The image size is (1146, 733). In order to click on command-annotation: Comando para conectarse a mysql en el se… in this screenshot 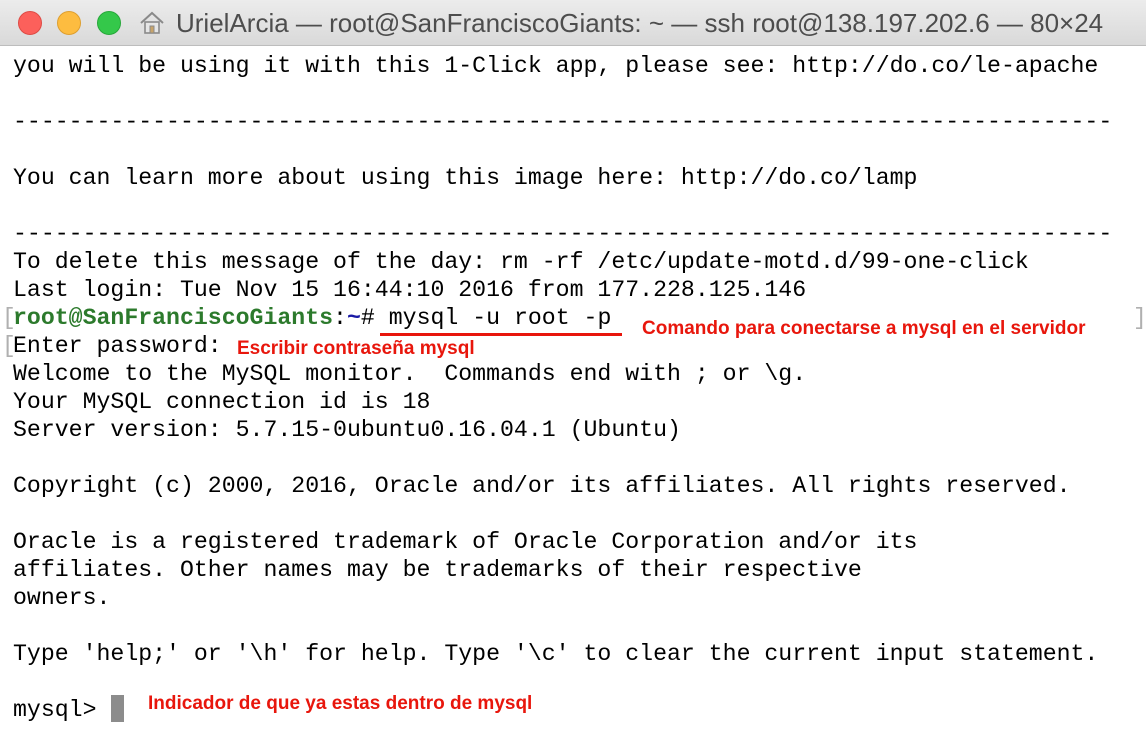, I will do `click(864, 328)`.